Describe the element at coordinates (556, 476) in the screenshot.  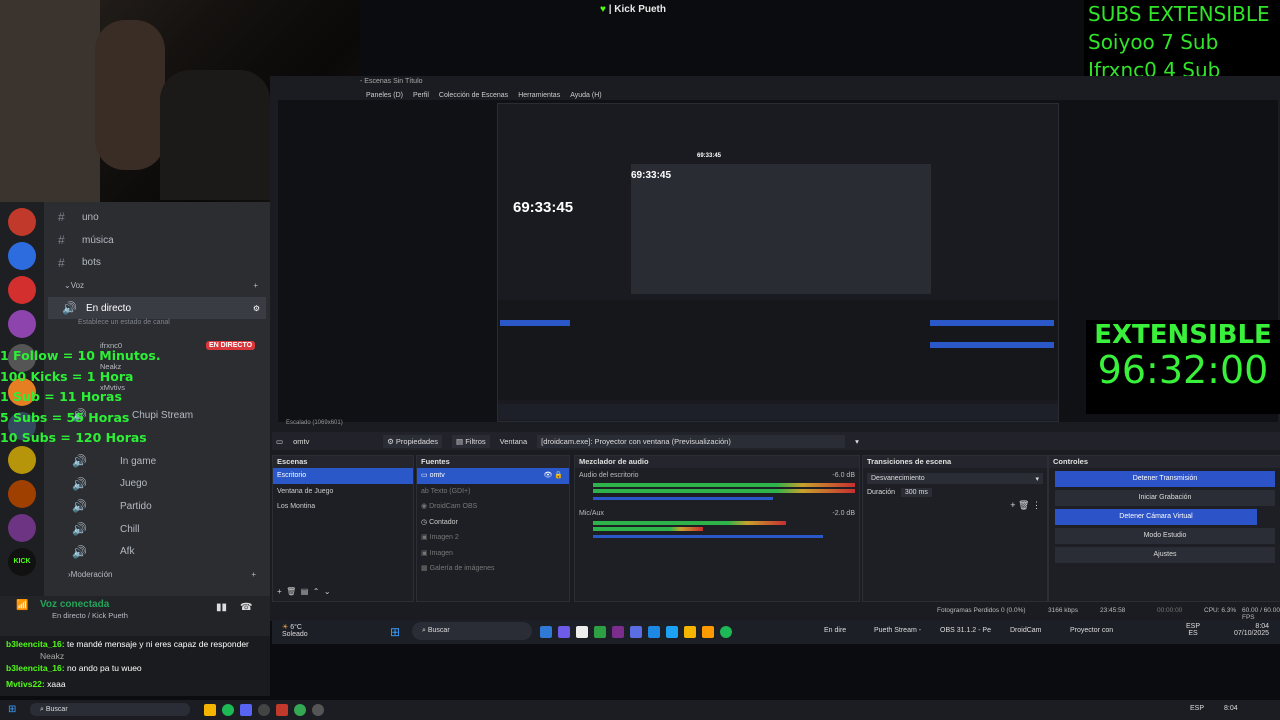
I see `visibility-icon: 👁 🔒` at that location.